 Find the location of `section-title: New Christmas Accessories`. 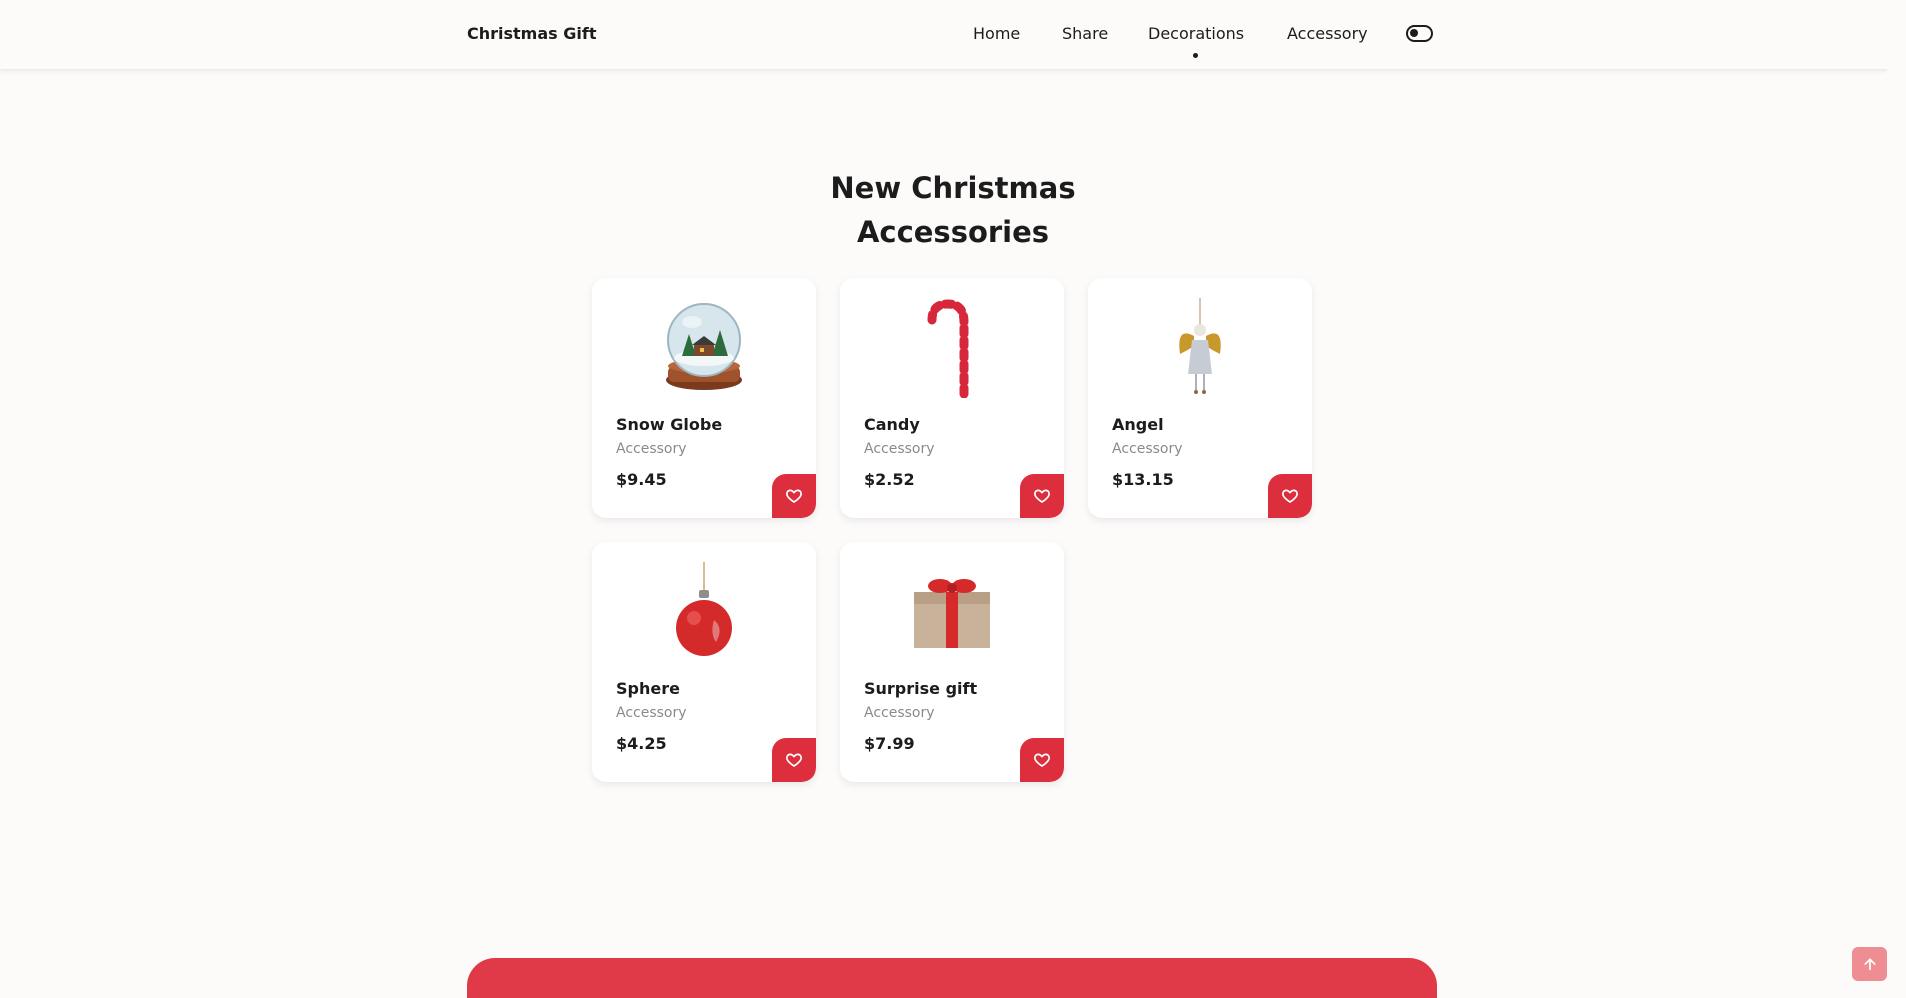

section-title: New Christmas Accessories is located at coordinates (953, 210).